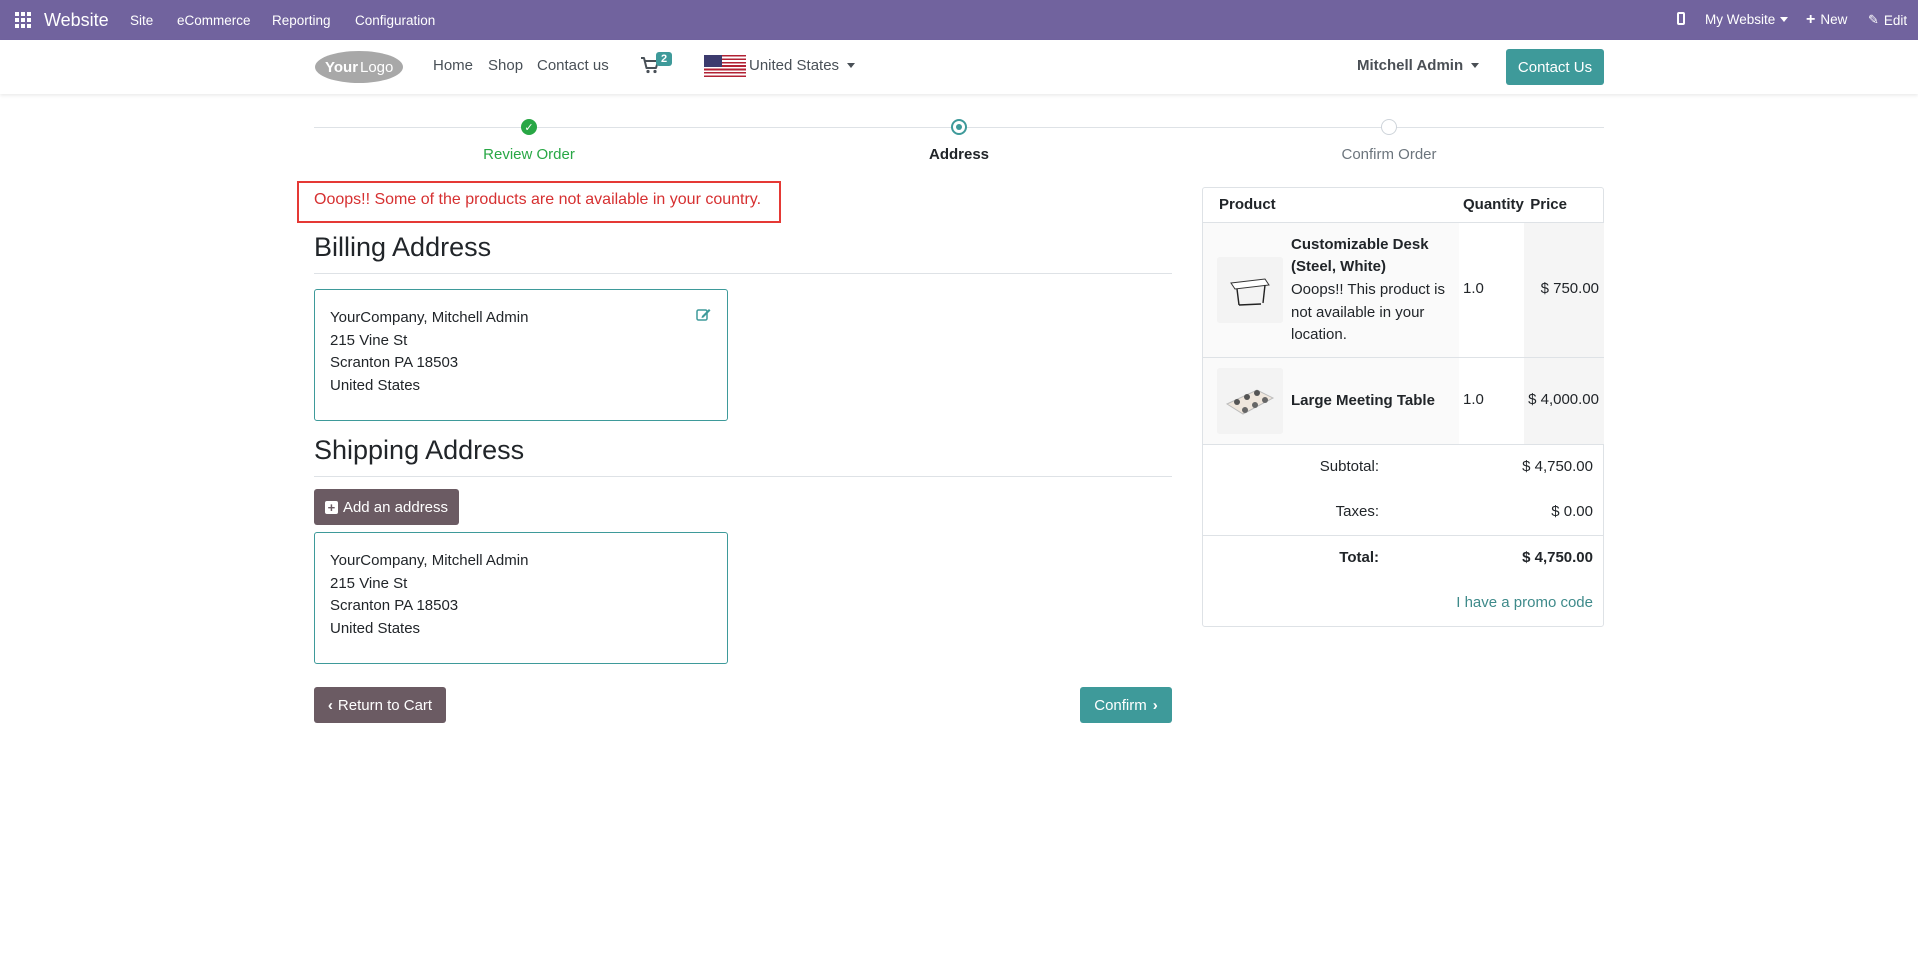 This screenshot has width=1918, height=979. I want to click on return-to-cart-button: ‹ Return to Cart, so click(380, 705).